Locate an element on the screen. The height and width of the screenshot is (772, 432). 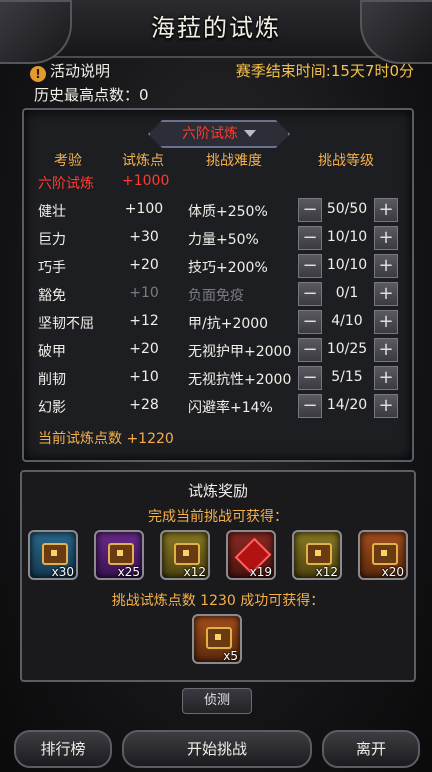
level-stepper: − 10/25 + is located at coordinates (348, 350).